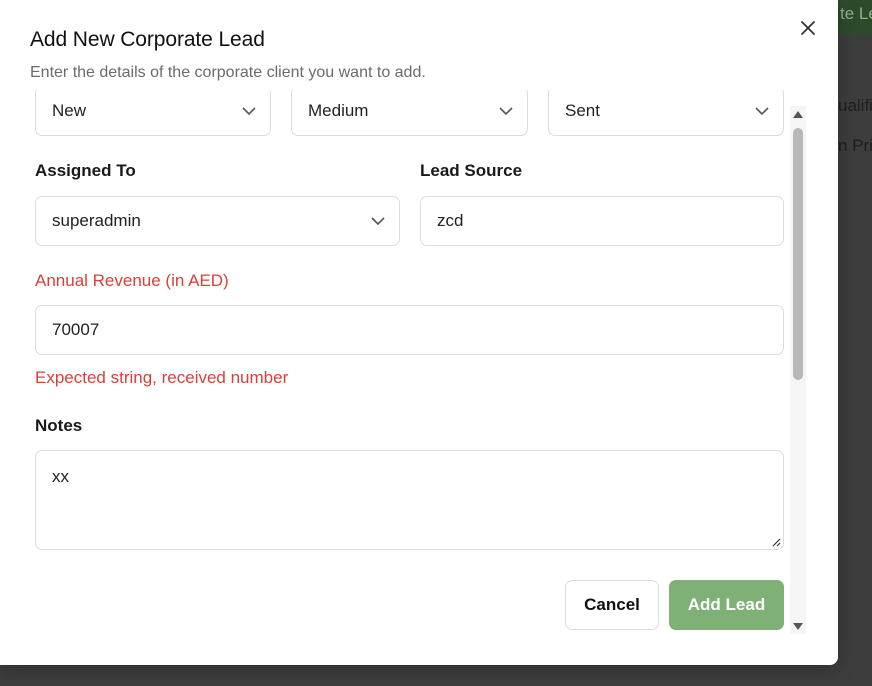 Image resolution: width=872 pixels, height=686 pixels. What do you see at coordinates (409, 113) in the screenshot?
I see `priority-select: Medium` at bounding box center [409, 113].